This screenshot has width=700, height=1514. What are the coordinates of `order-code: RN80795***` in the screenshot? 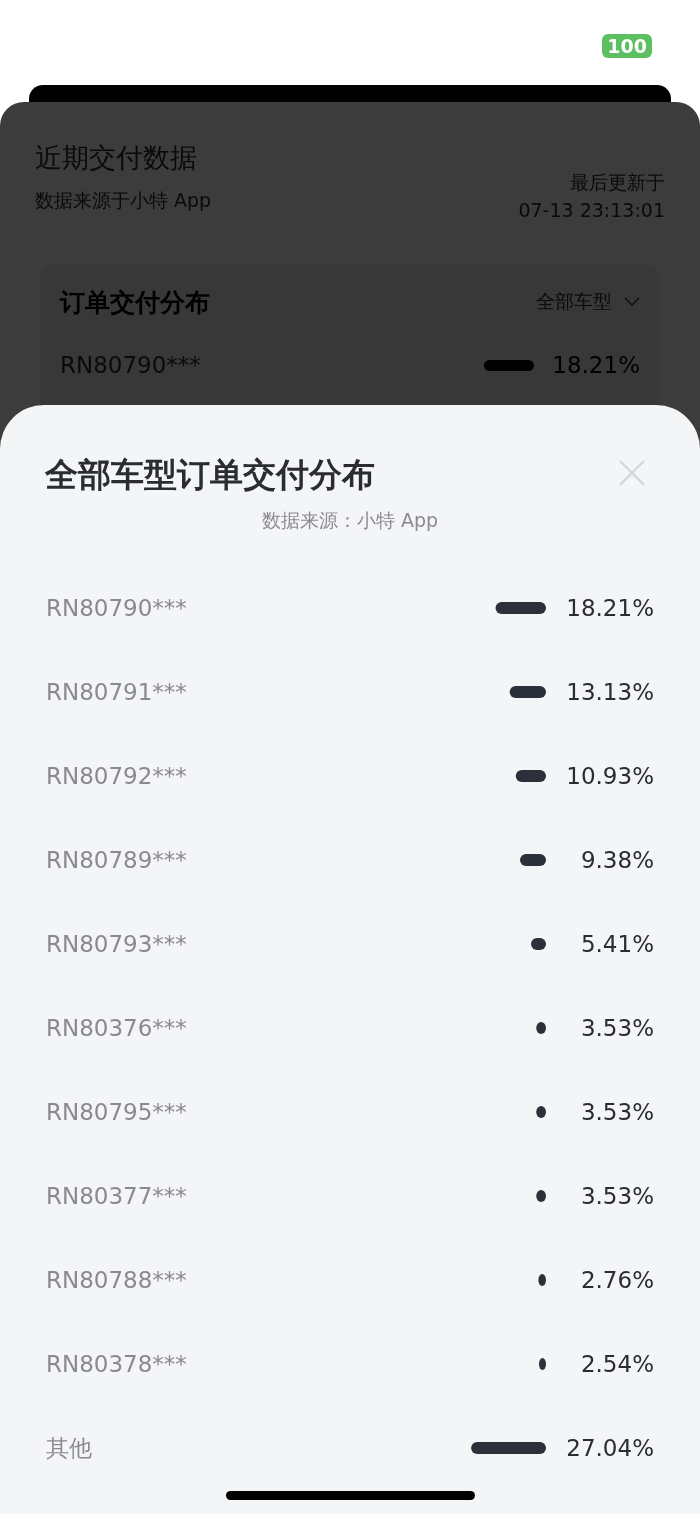 It's located at (116, 1112).